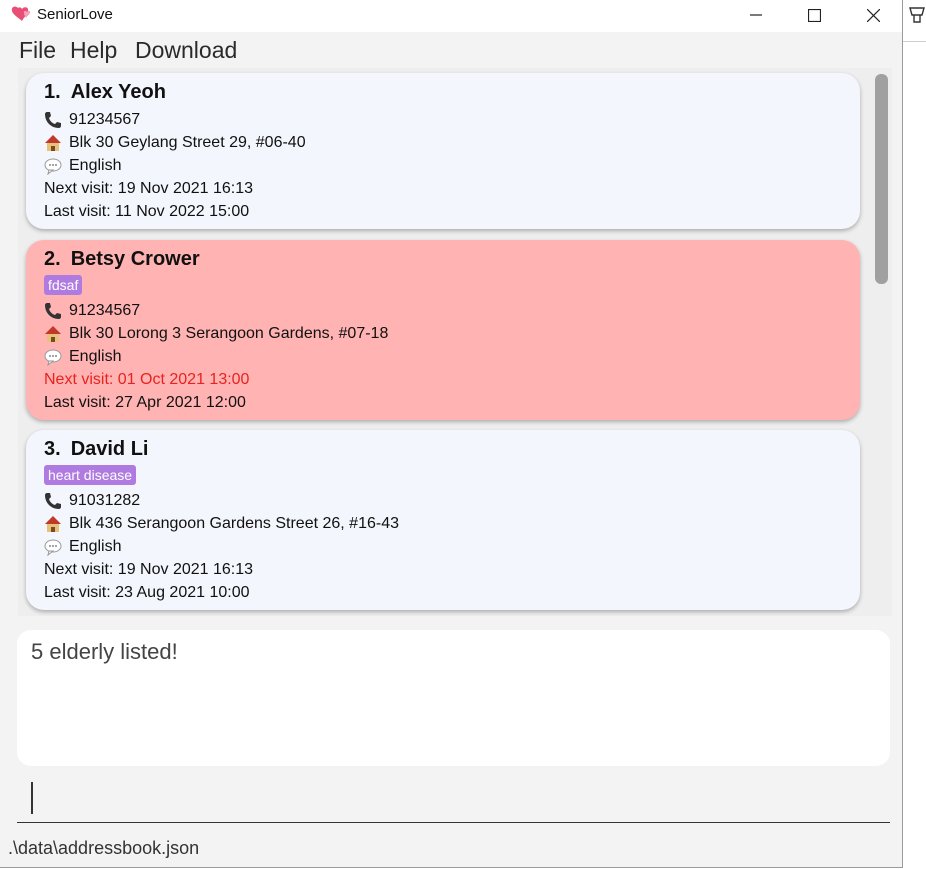 The image size is (926, 869). Describe the element at coordinates (52, 92) in the screenshot. I see `person-index: 1.` at that location.